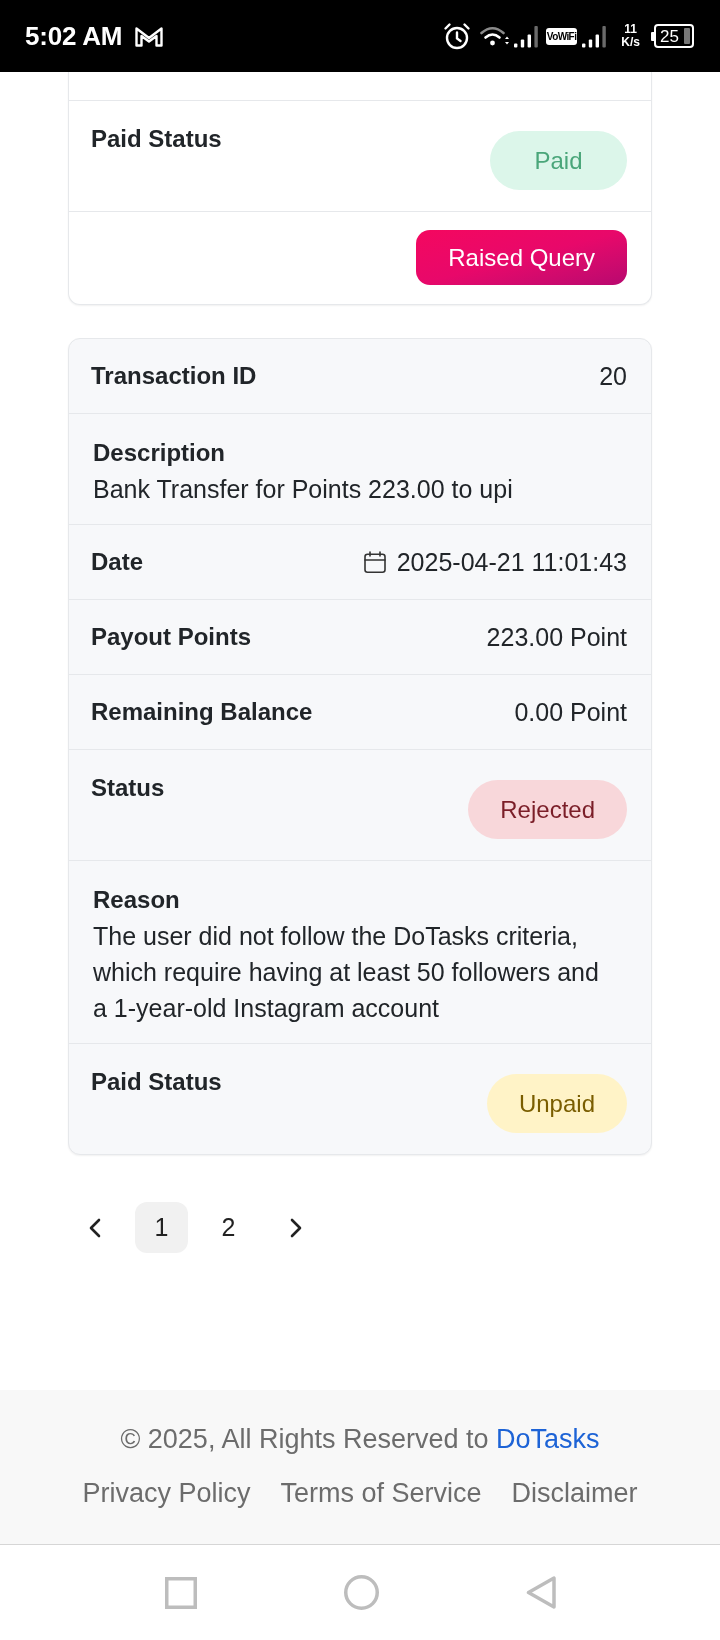 The height and width of the screenshot is (1640, 720). What do you see at coordinates (547, 809) in the screenshot?
I see `status-badge: Rejected` at bounding box center [547, 809].